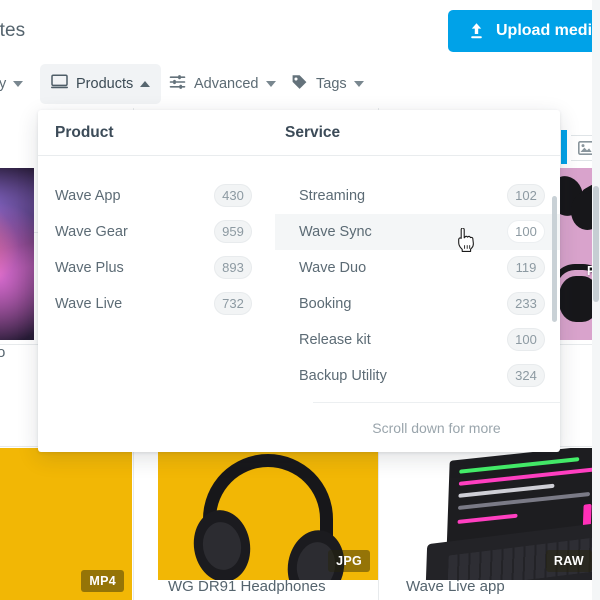 The width and height of the screenshot is (600, 600). I want to click on dropdown-item-count: 233, so click(526, 303).